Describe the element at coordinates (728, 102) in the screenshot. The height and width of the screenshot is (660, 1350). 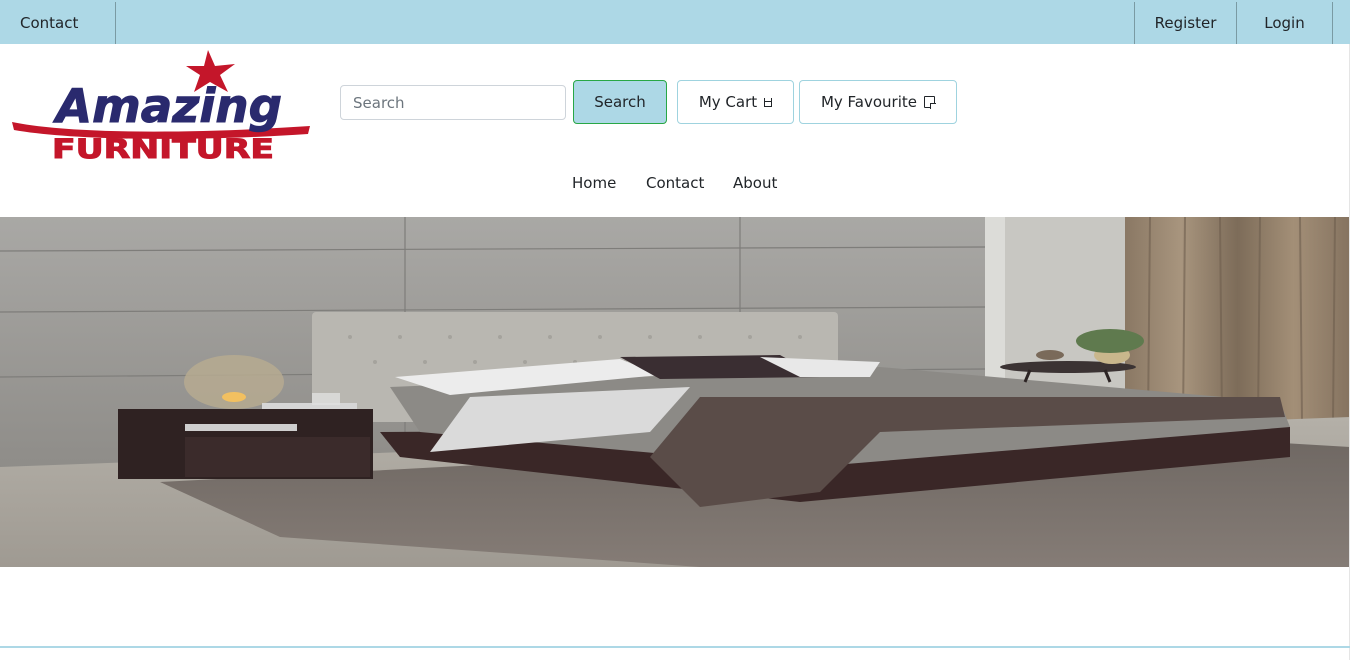
I see `my-cart-label: My Cart` at that location.